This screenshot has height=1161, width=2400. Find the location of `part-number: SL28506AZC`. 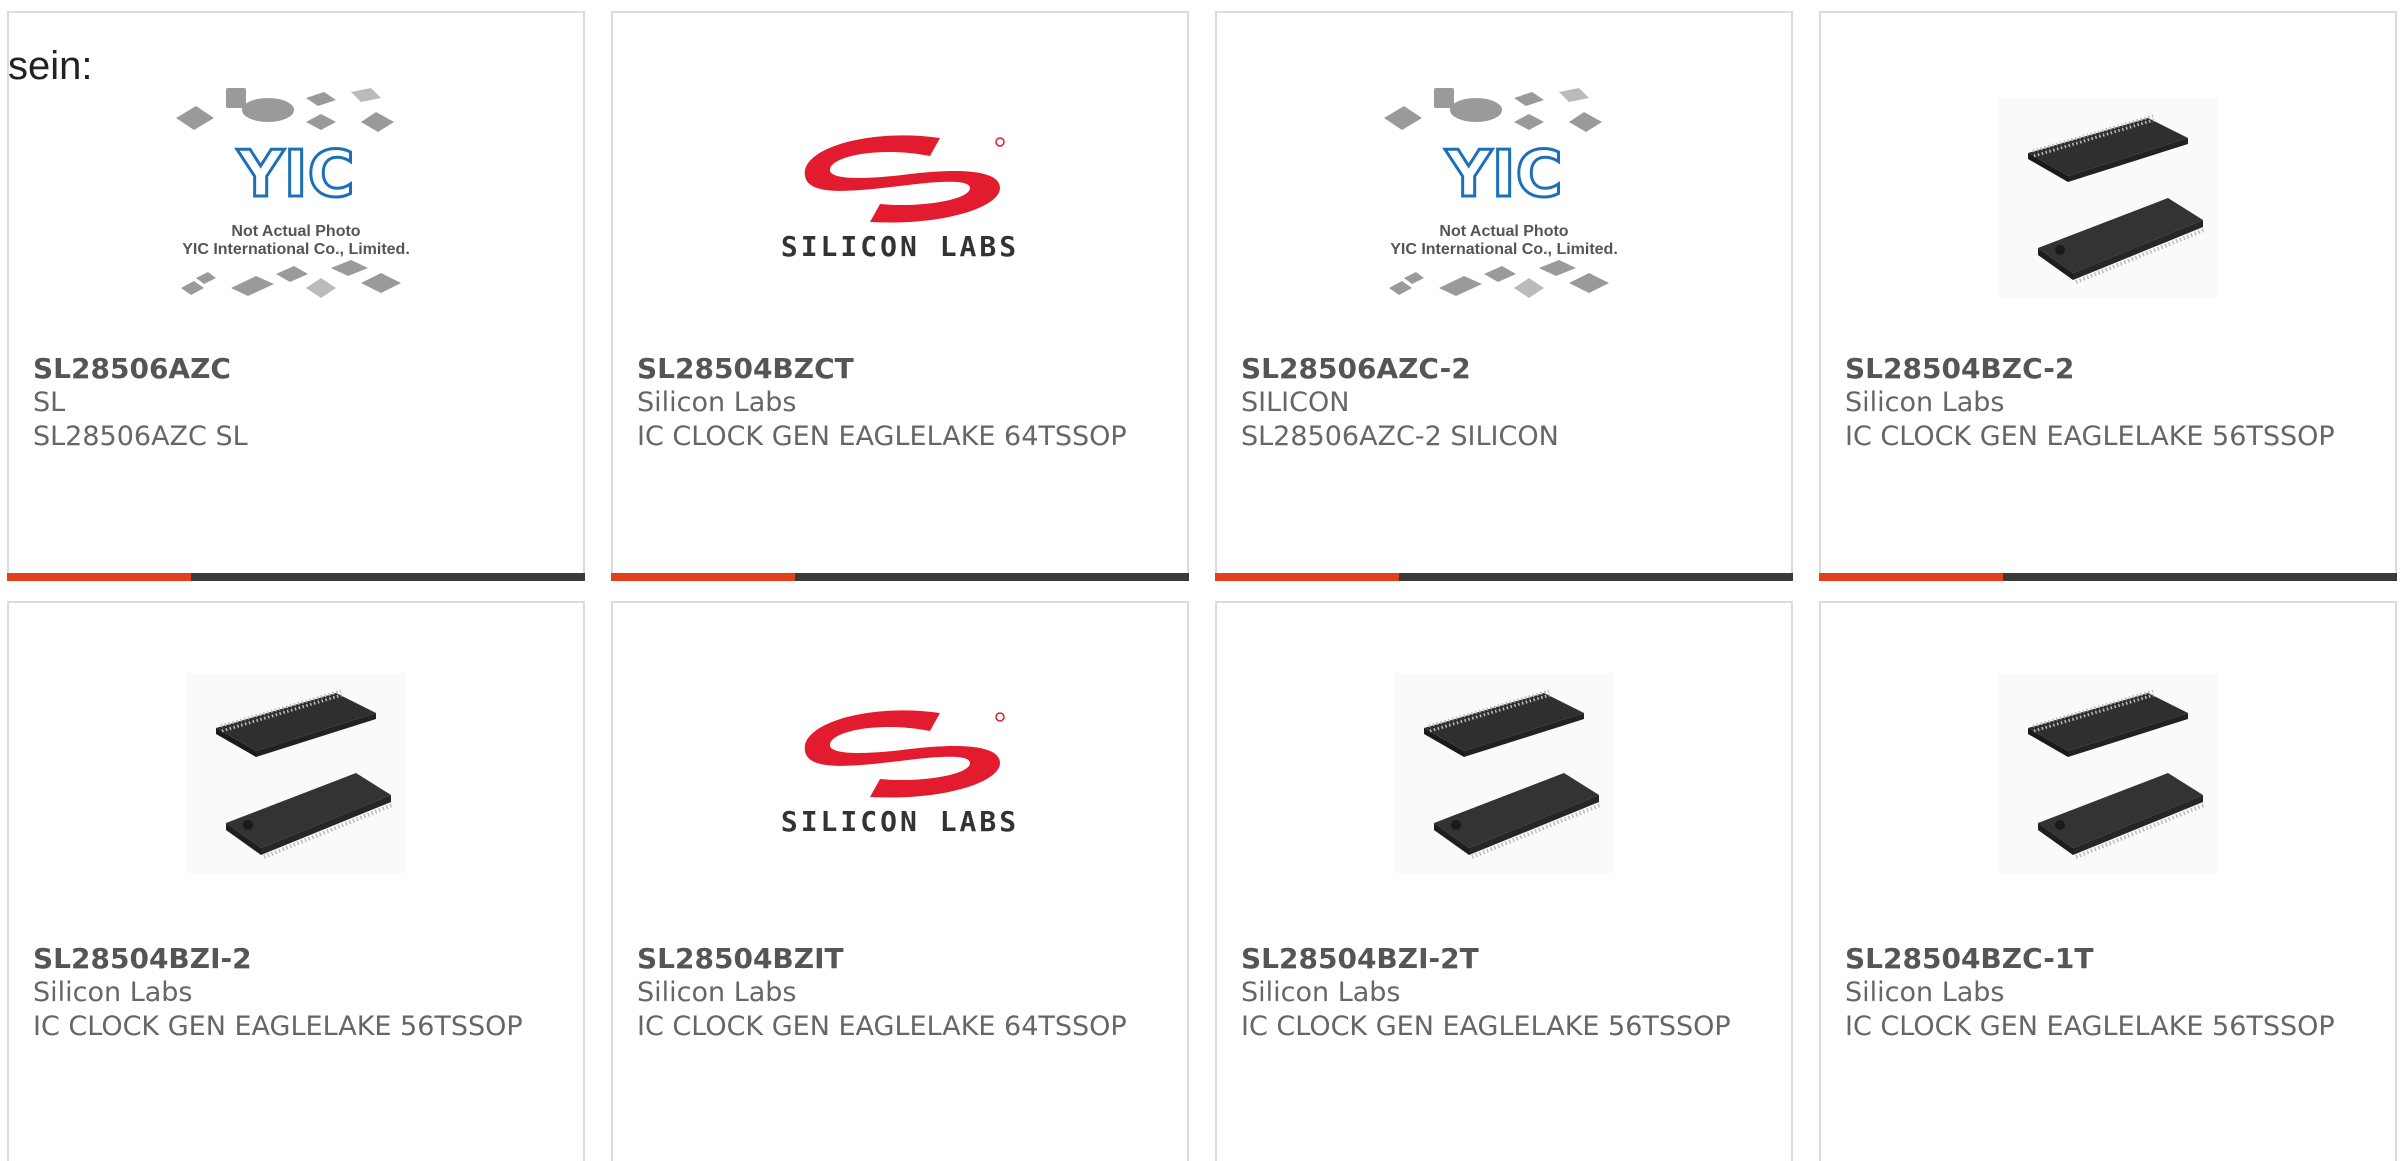

part-number: SL28506AZC is located at coordinates (298, 369).